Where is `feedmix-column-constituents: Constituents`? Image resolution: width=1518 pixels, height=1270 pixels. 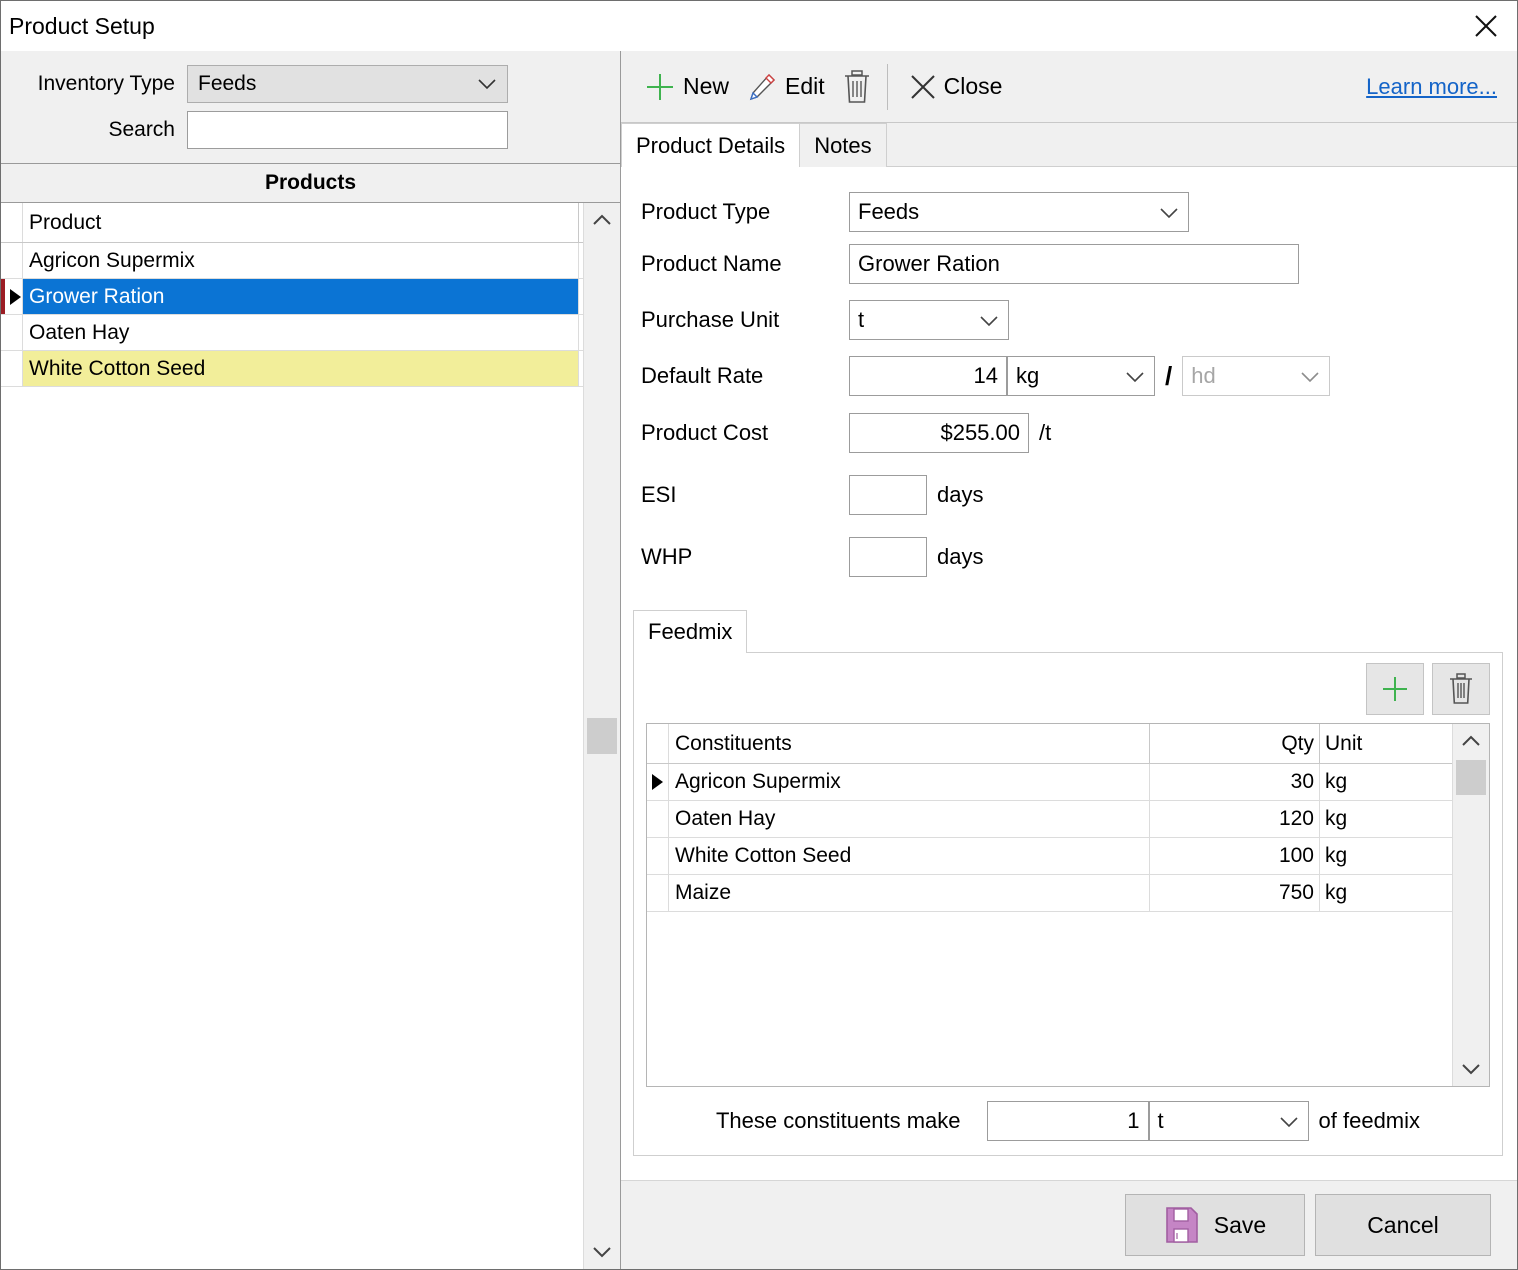 feedmix-column-constituents: Constituents is located at coordinates (909, 743).